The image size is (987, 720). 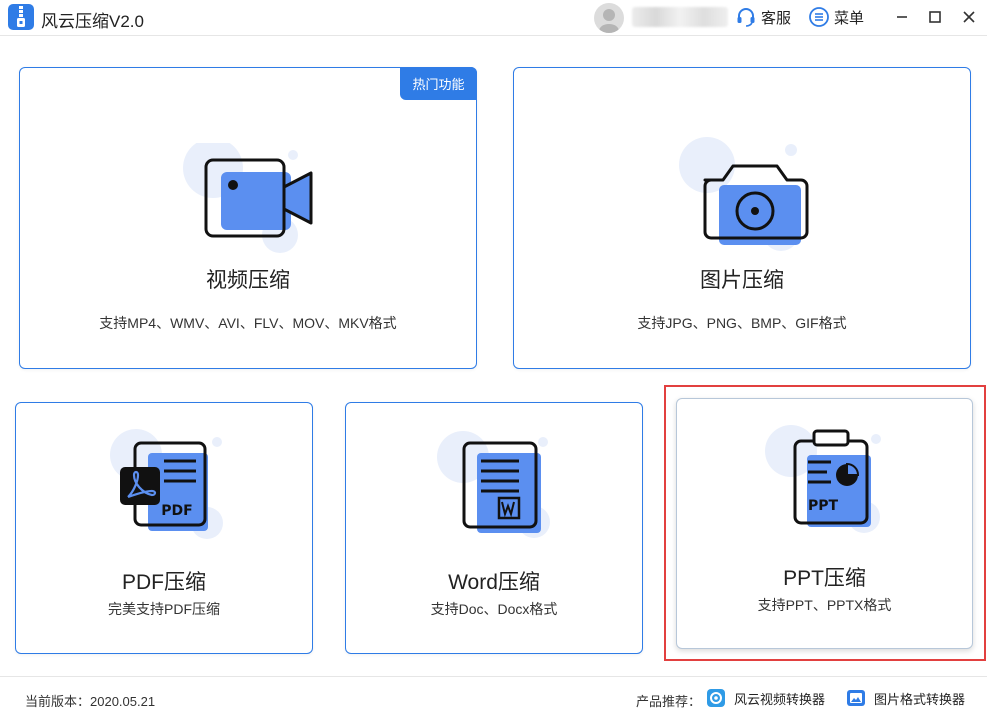 What do you see at coordinates (493, 18) in the screenshot?
I see `title-bar: 风云压缩V2.0 客服 菜单` at bounding box center [493, 18].